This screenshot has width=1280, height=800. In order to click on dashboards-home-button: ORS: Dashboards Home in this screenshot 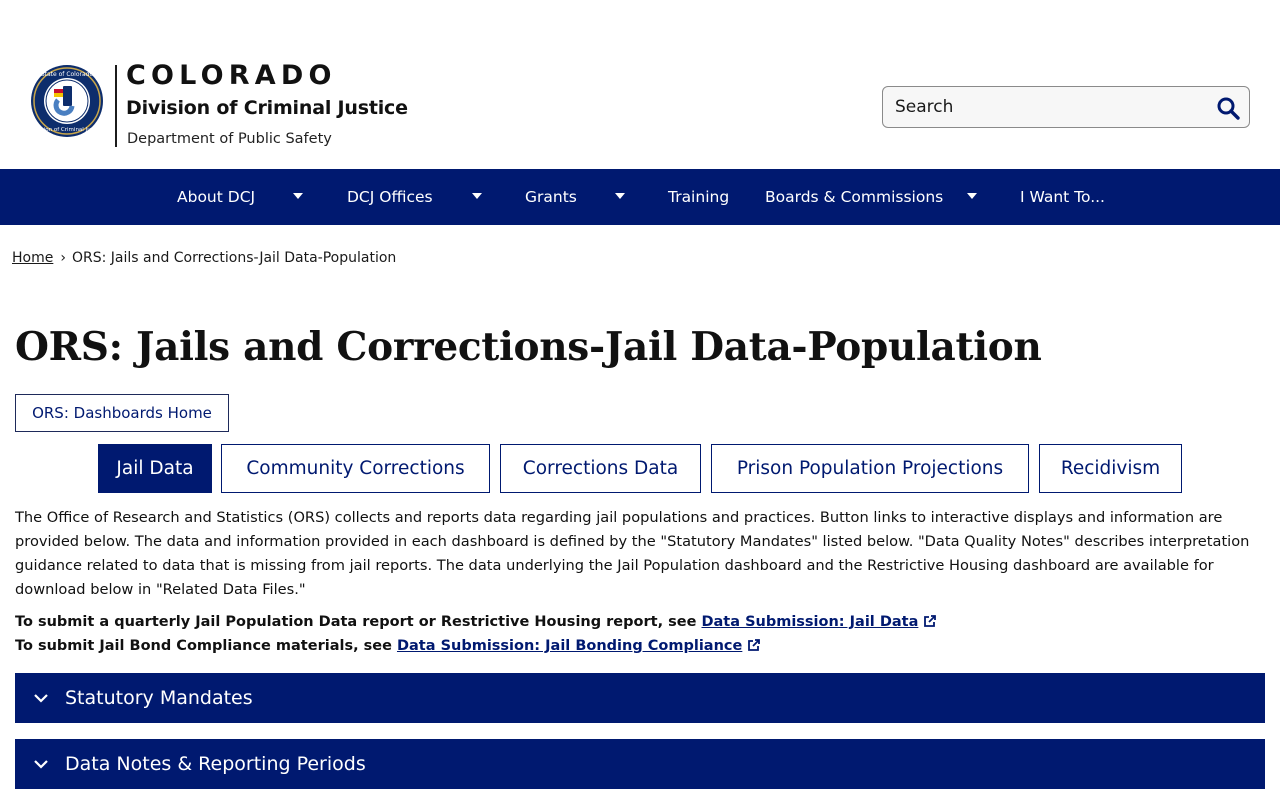, I will do `click(122, 413)`.